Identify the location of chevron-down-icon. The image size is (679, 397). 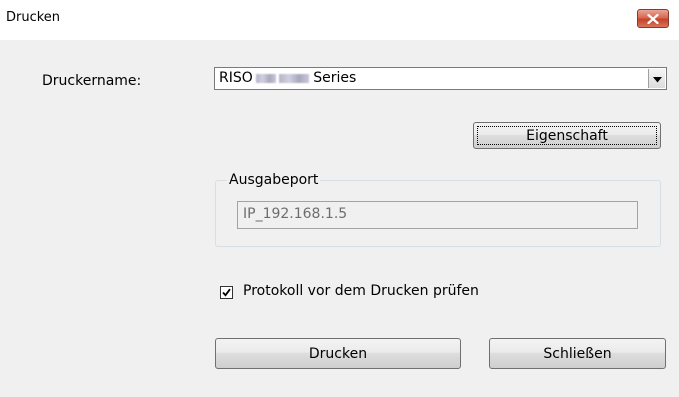
(657, 79).